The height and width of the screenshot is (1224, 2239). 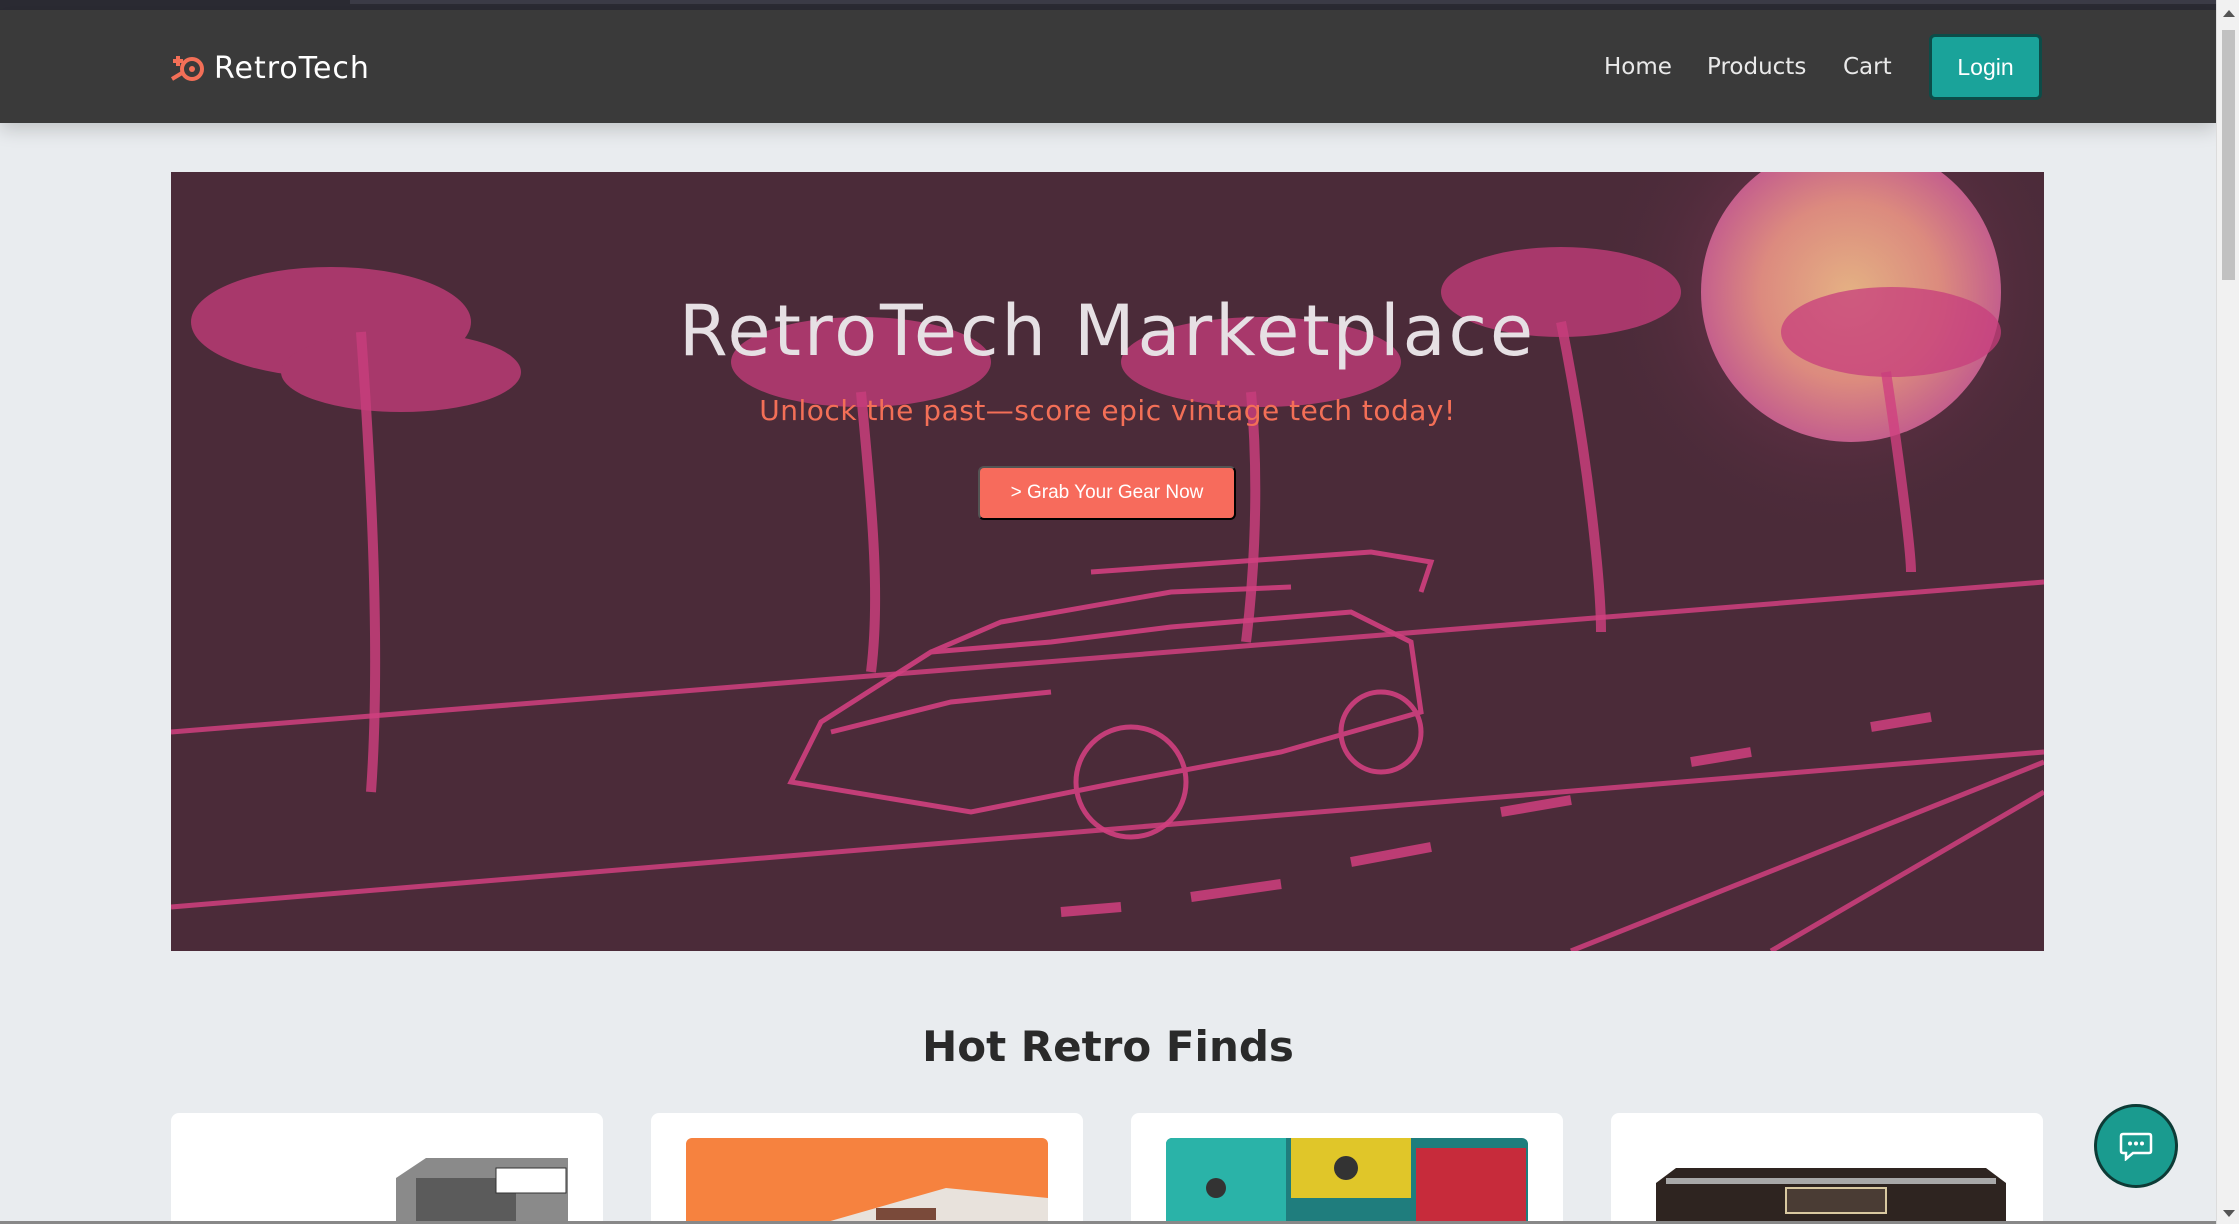 I want to click on browser-tab-bar, so click(x=1283, y=2).